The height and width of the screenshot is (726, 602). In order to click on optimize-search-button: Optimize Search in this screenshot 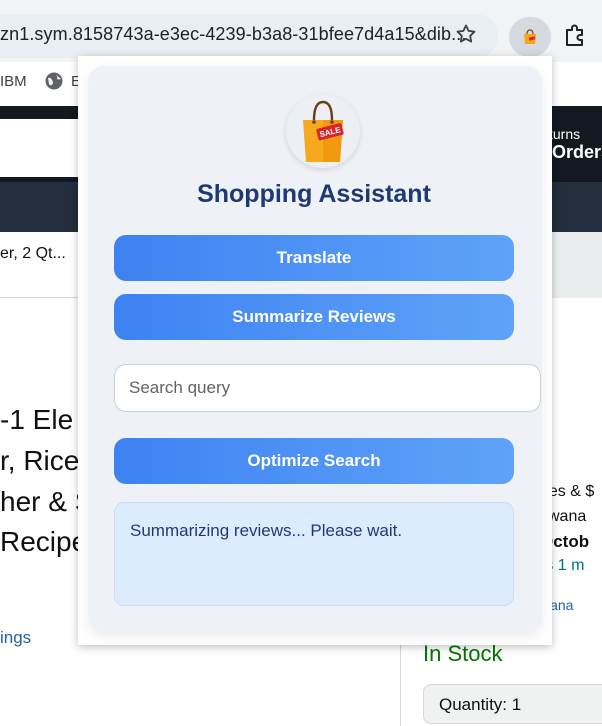, I will do `click(314, 461)`.